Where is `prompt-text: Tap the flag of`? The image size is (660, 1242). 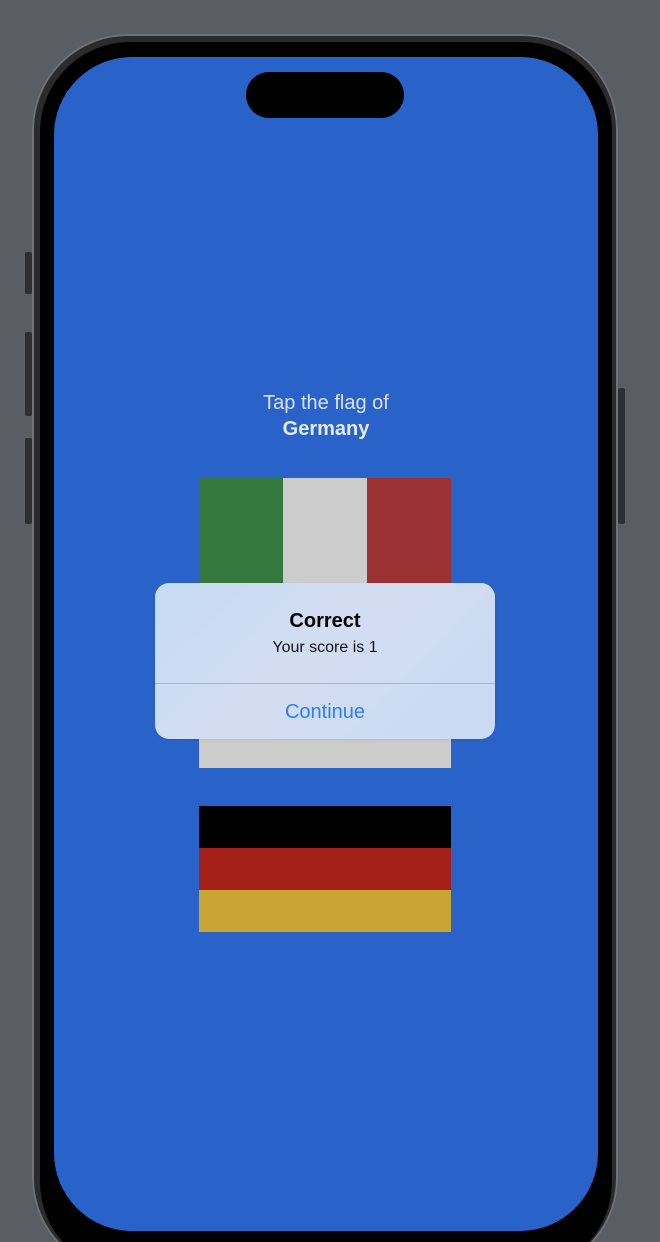
prompt-text: Tap the flag of is located at coordinates (326, 403).